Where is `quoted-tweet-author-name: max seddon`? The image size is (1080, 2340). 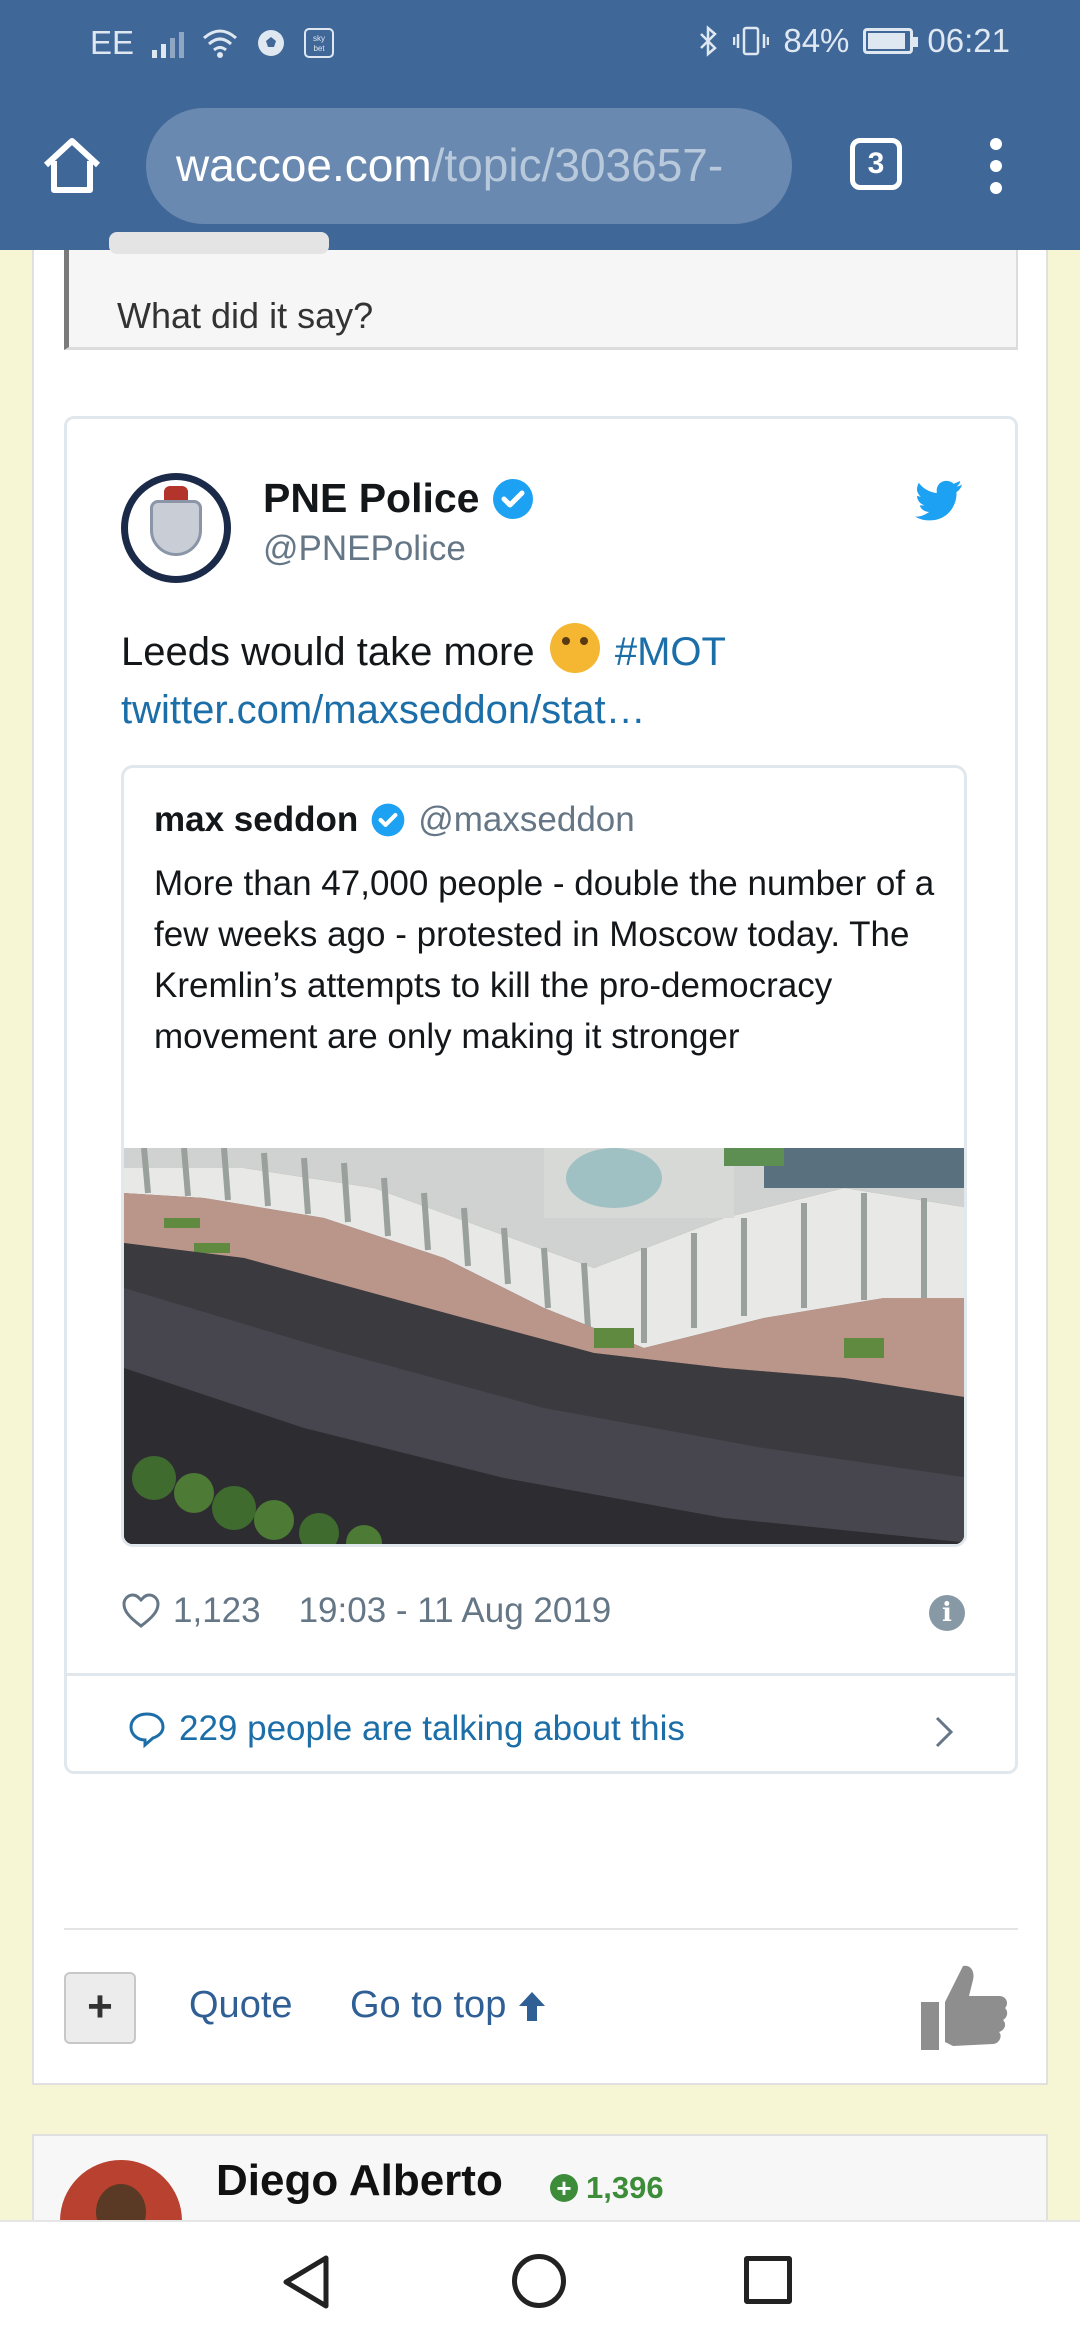 quoted-tweet-author-name: max seddon is located at coordinates (256, 819).